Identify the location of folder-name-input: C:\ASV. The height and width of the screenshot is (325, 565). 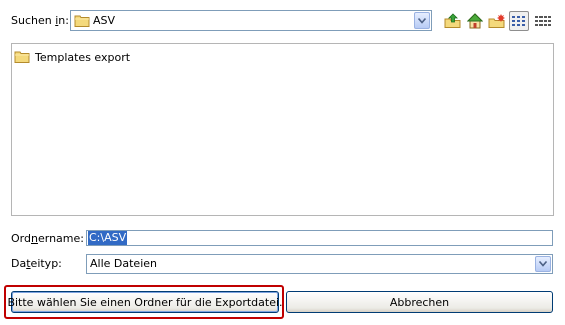
(319, 238).